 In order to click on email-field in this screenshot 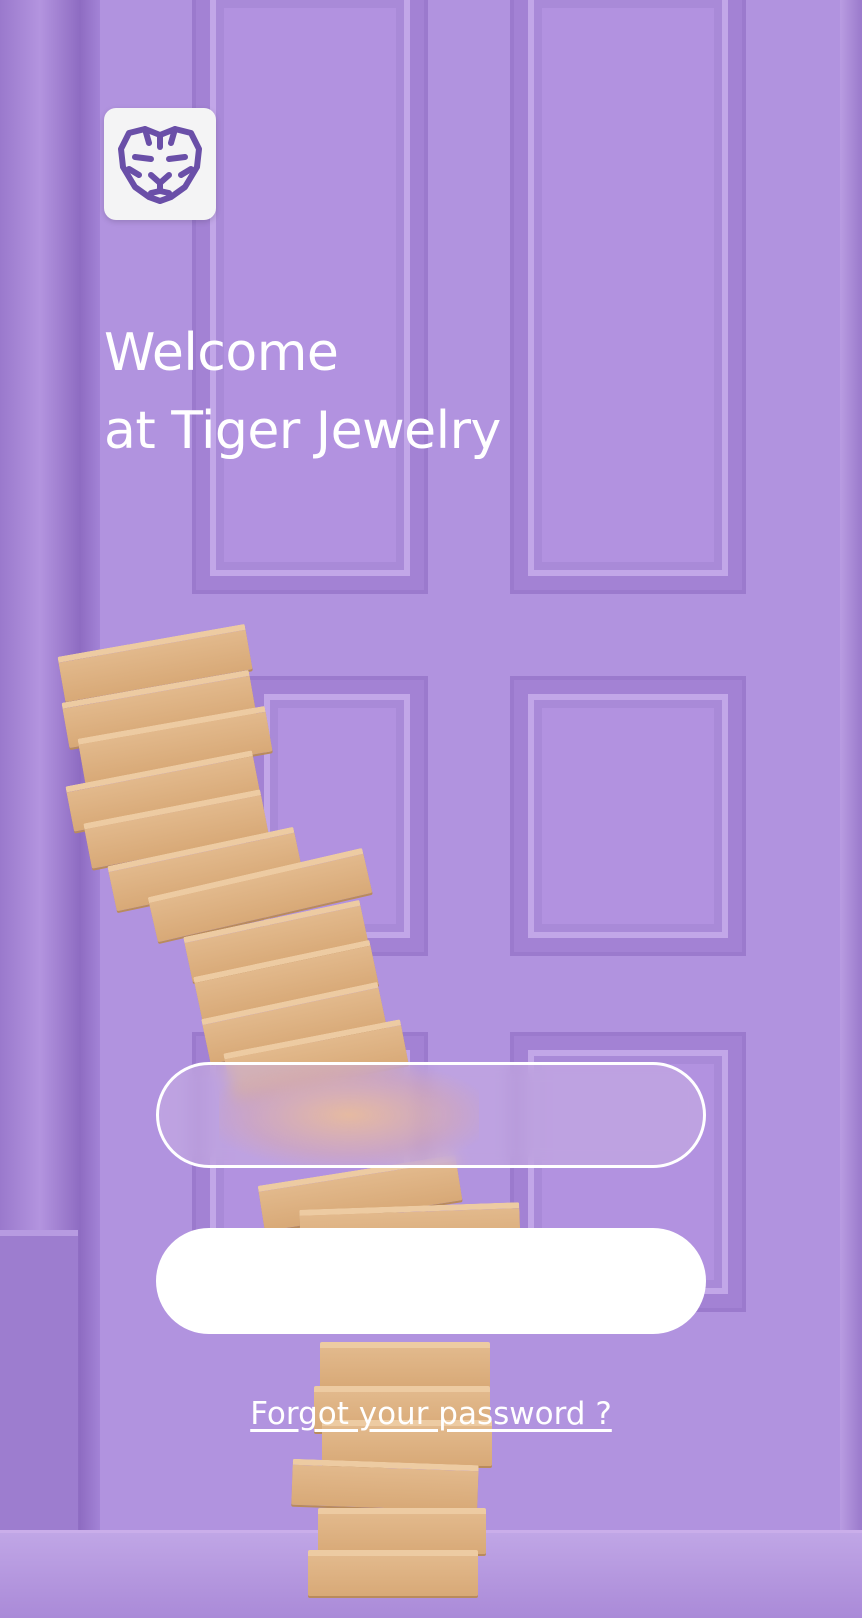, I will do `click(431, 1115)`.